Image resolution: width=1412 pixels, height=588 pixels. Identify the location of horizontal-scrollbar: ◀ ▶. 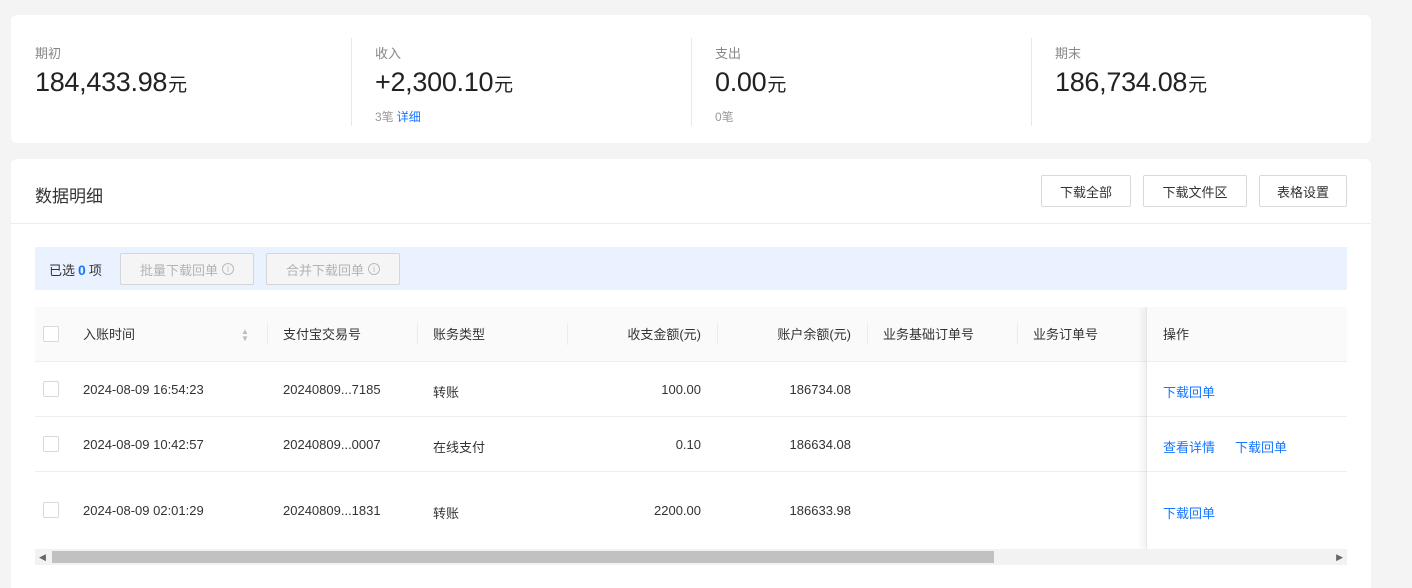
(691, 557).